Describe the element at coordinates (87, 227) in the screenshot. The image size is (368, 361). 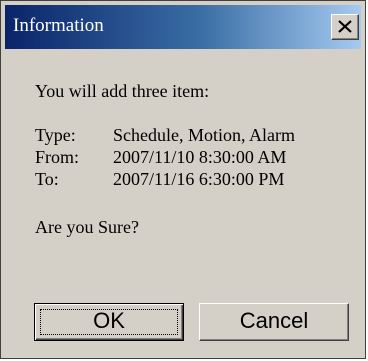
I see `confirm-question: Are you Sure?` at that location.